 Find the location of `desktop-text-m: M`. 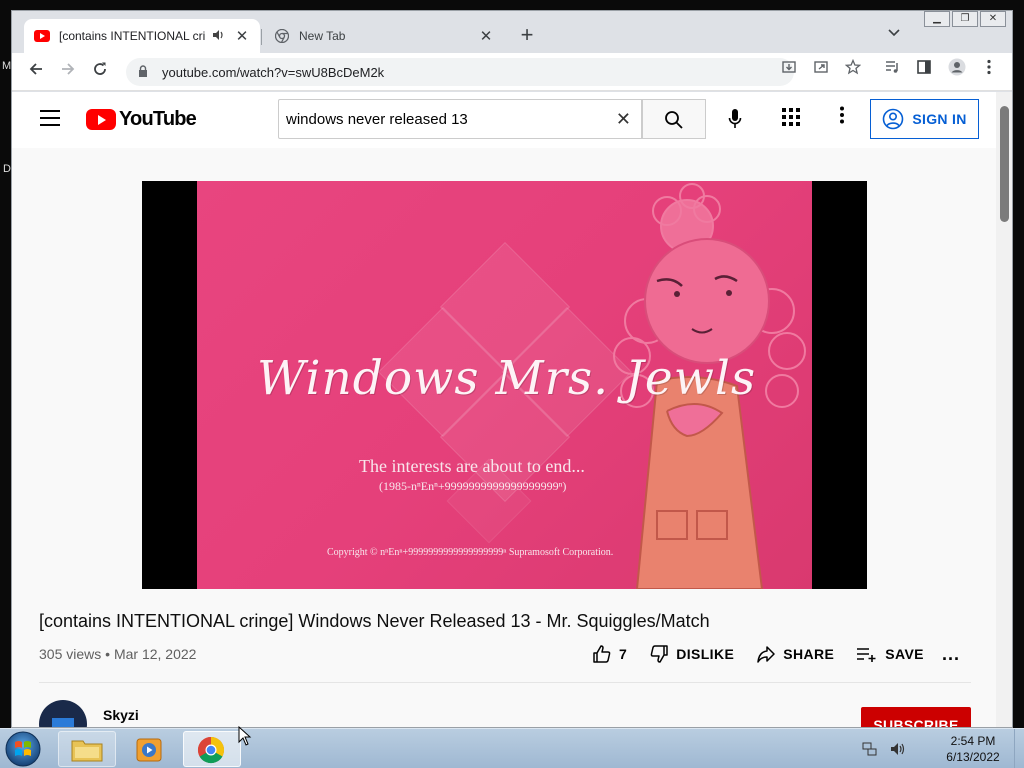

desktop-text-m: M is located at coordinates (7, 66).